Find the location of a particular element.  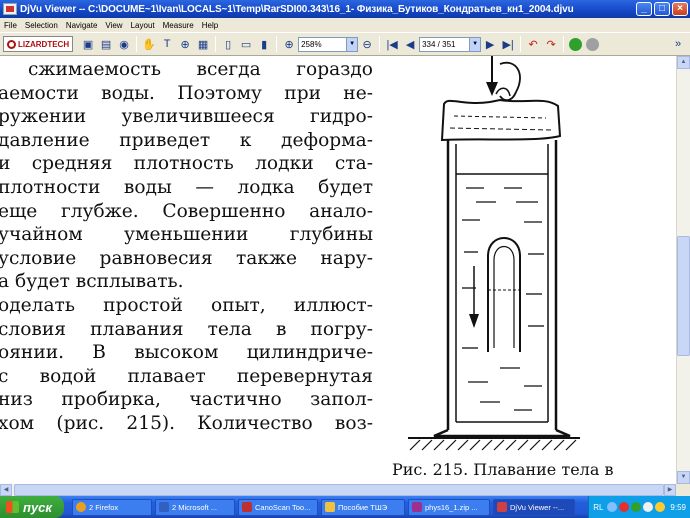

zoom-value: 258% is located at coordinates (311, 44).